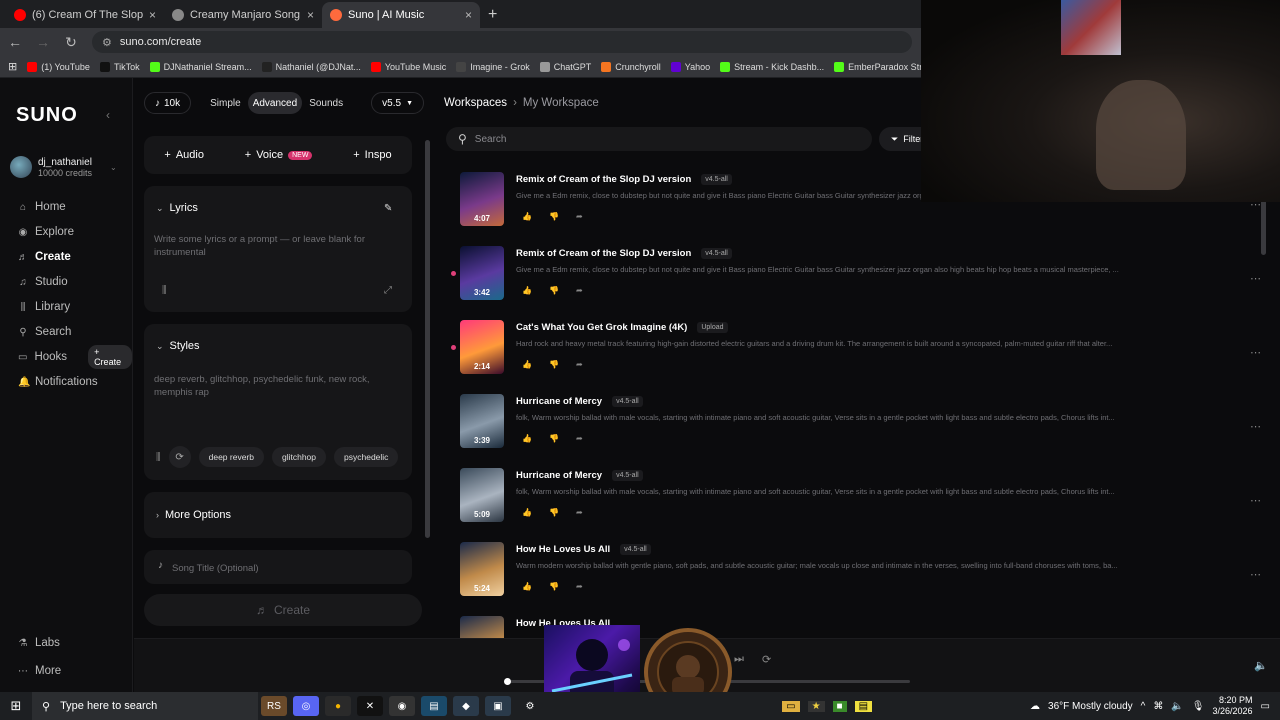 The height and width of the screenshot is (720, 1280). I want to click on taskbar-search: ⚲ Type here to search, so click(145, 706).